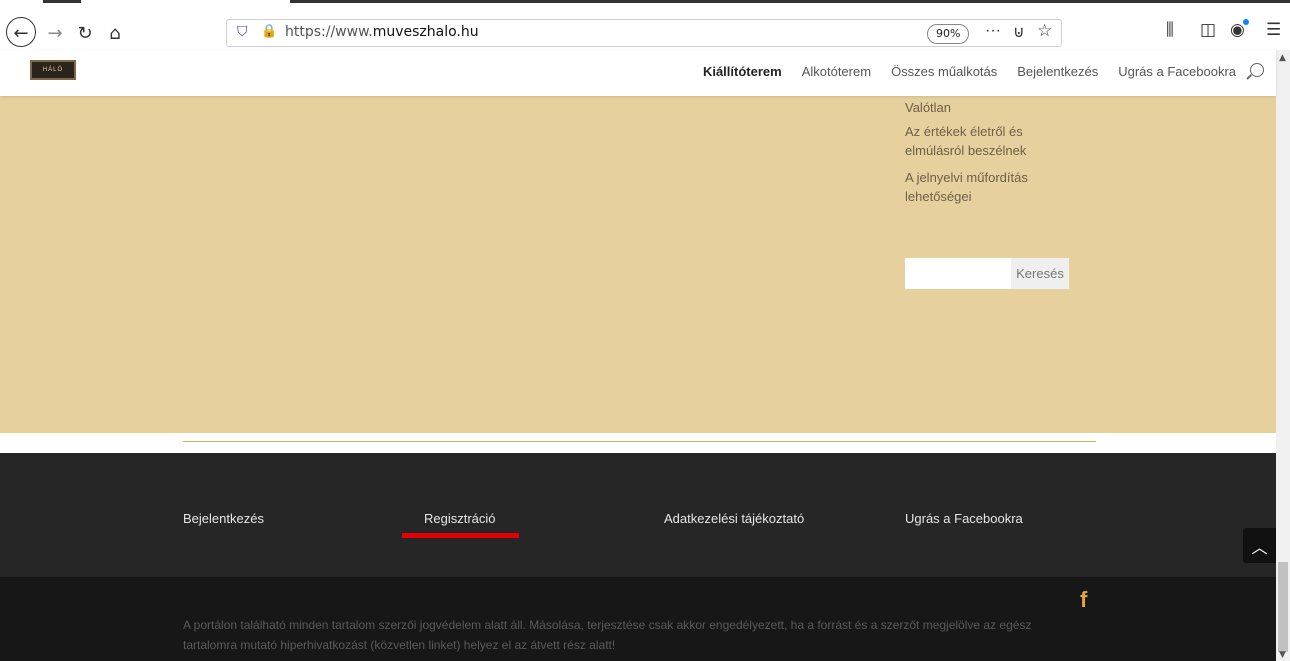 The image size is (1290, 661). What do you see at coordinates (1283, 607) in the screenshot?
I see `scrollbar-thumb` at bounding box center [1283, 607].